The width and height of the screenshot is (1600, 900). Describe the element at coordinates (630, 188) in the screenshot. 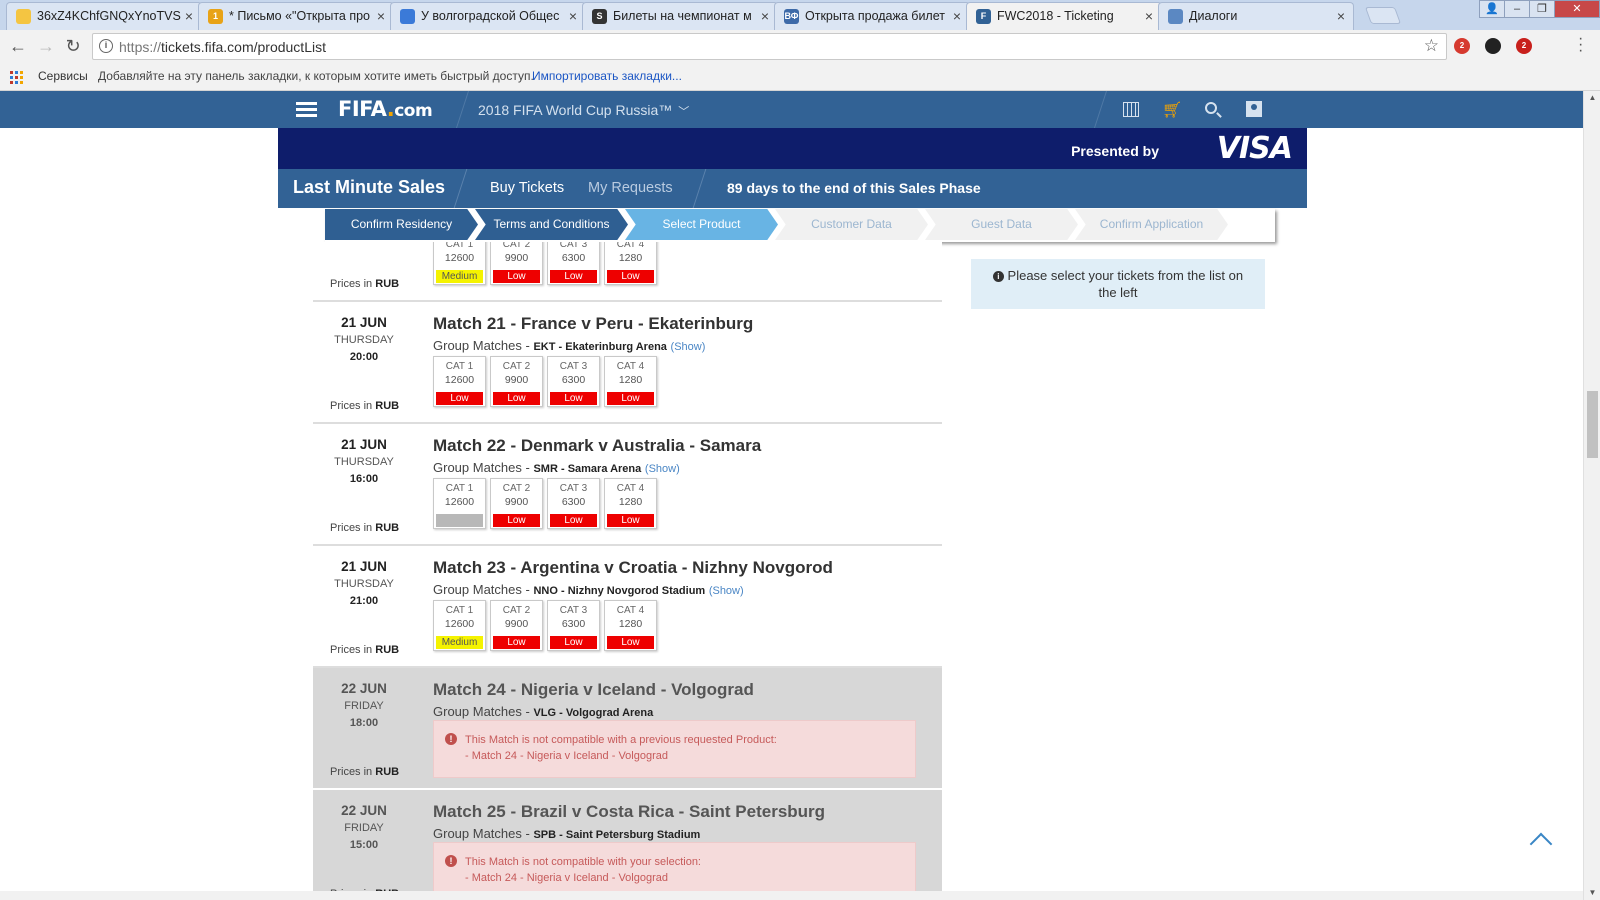

I see `my-requests-link: My Requests` at that location.